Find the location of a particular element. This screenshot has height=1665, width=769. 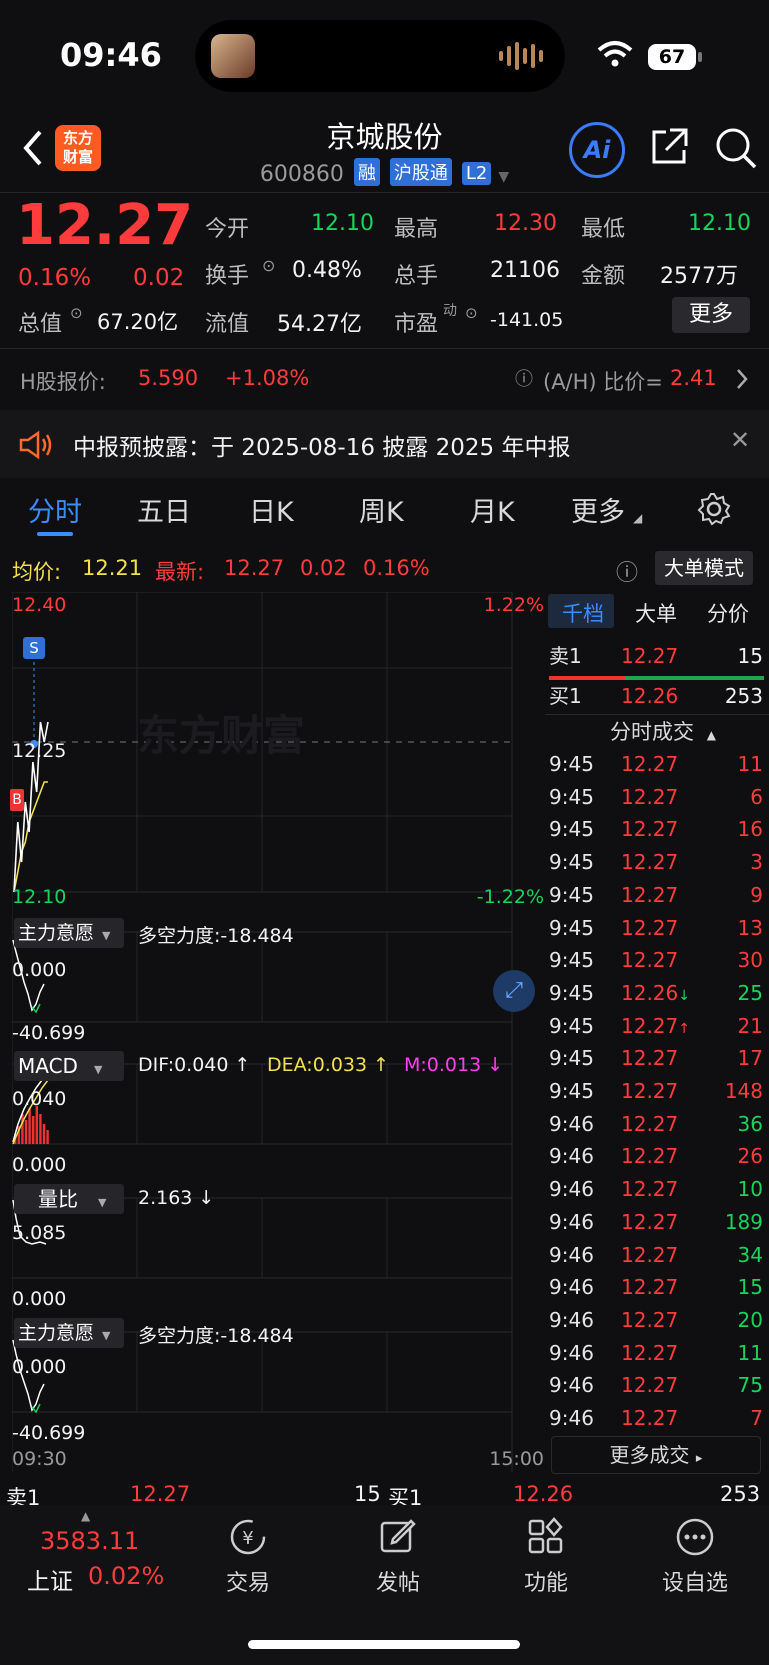

notice-banner: 中报预披露：于 2025-08-16 披露 2025 年中报 ✕ is located at coordinates (384, 444).